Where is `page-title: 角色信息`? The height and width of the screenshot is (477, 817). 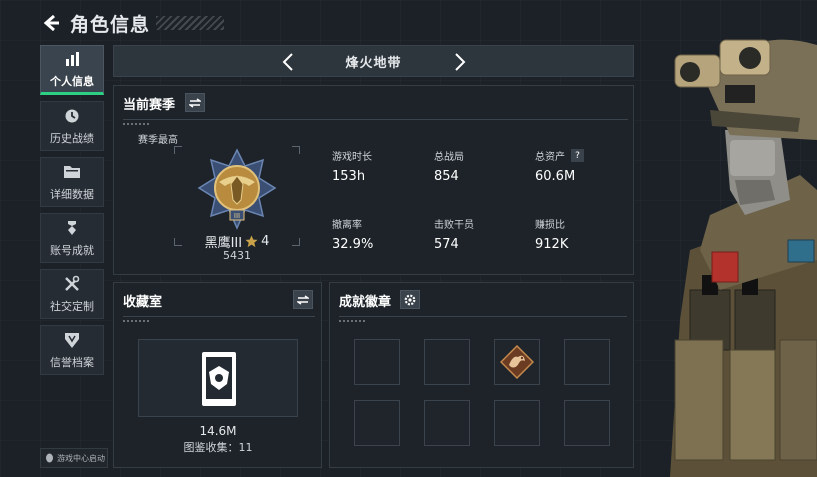
page-title: 角色信息 is located at coordinates (110, 24).